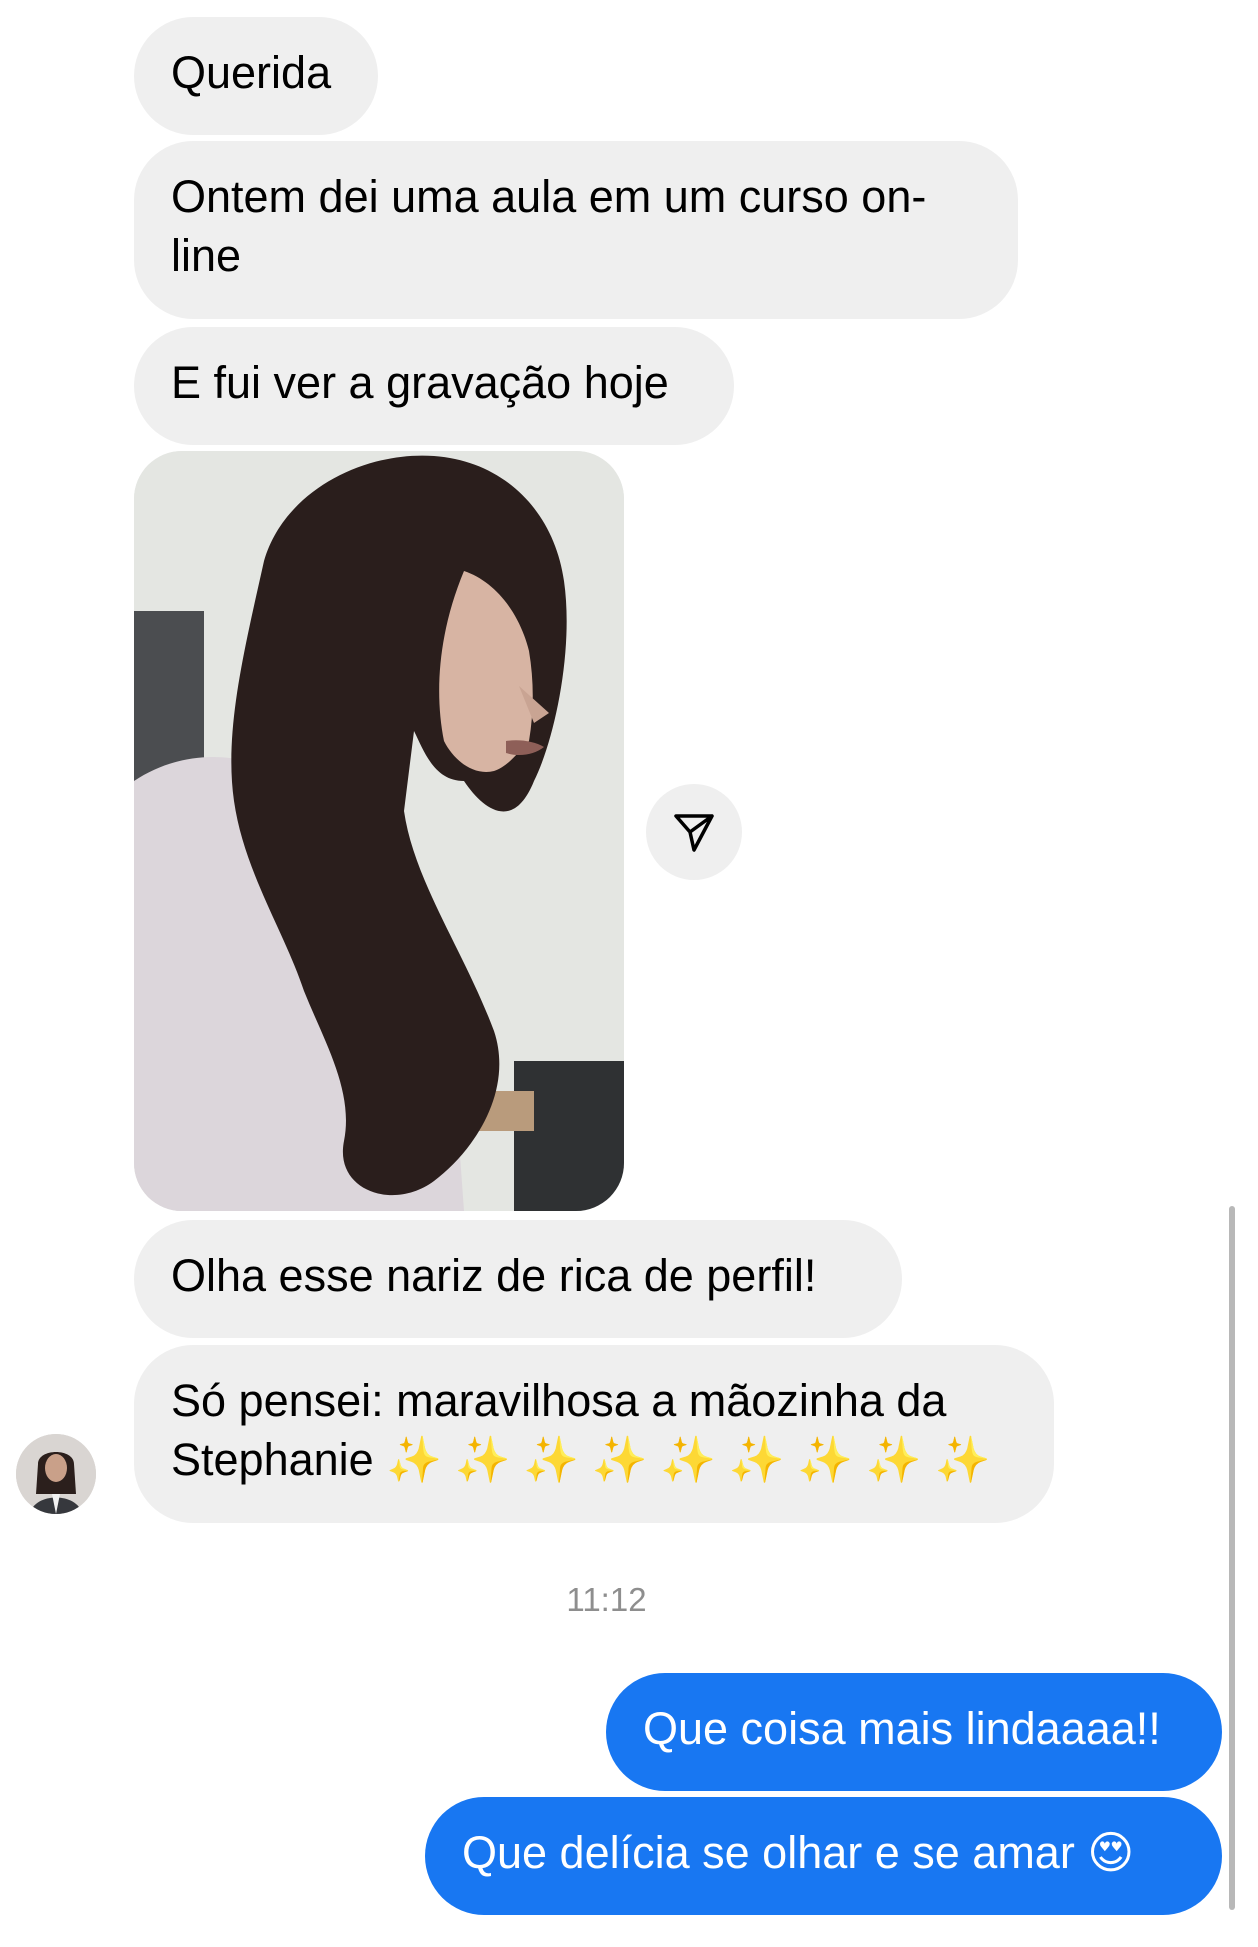 The image size is (1258, 1947). I want to click on scrollbar, so click(1232, 1558).